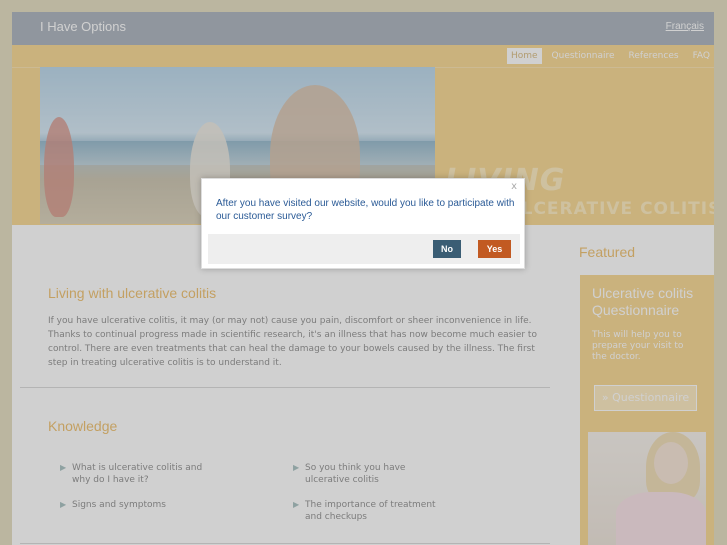 This screenshot has width=727, height=545. What do you see at coordinates (364, 249) in the screenshot?
I see `dialog-footer: No Yes` at bounding box center [364, 249].